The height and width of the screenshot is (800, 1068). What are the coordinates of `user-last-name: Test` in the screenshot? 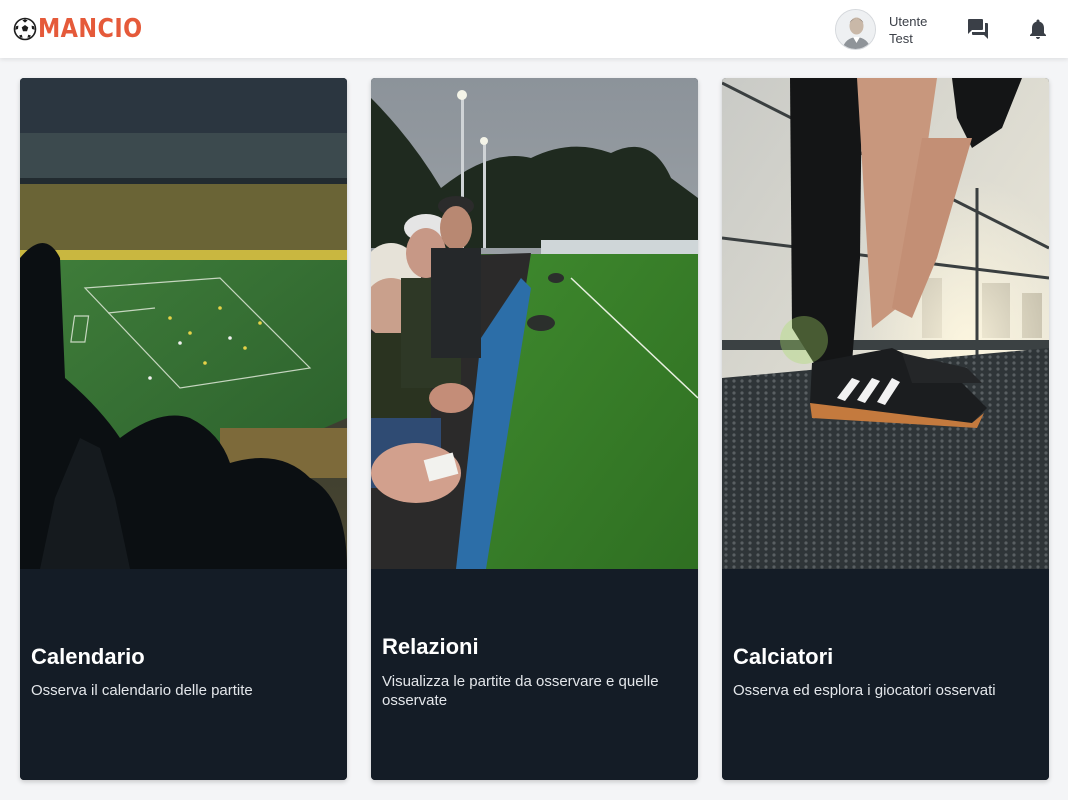 It's located at (901, 38).